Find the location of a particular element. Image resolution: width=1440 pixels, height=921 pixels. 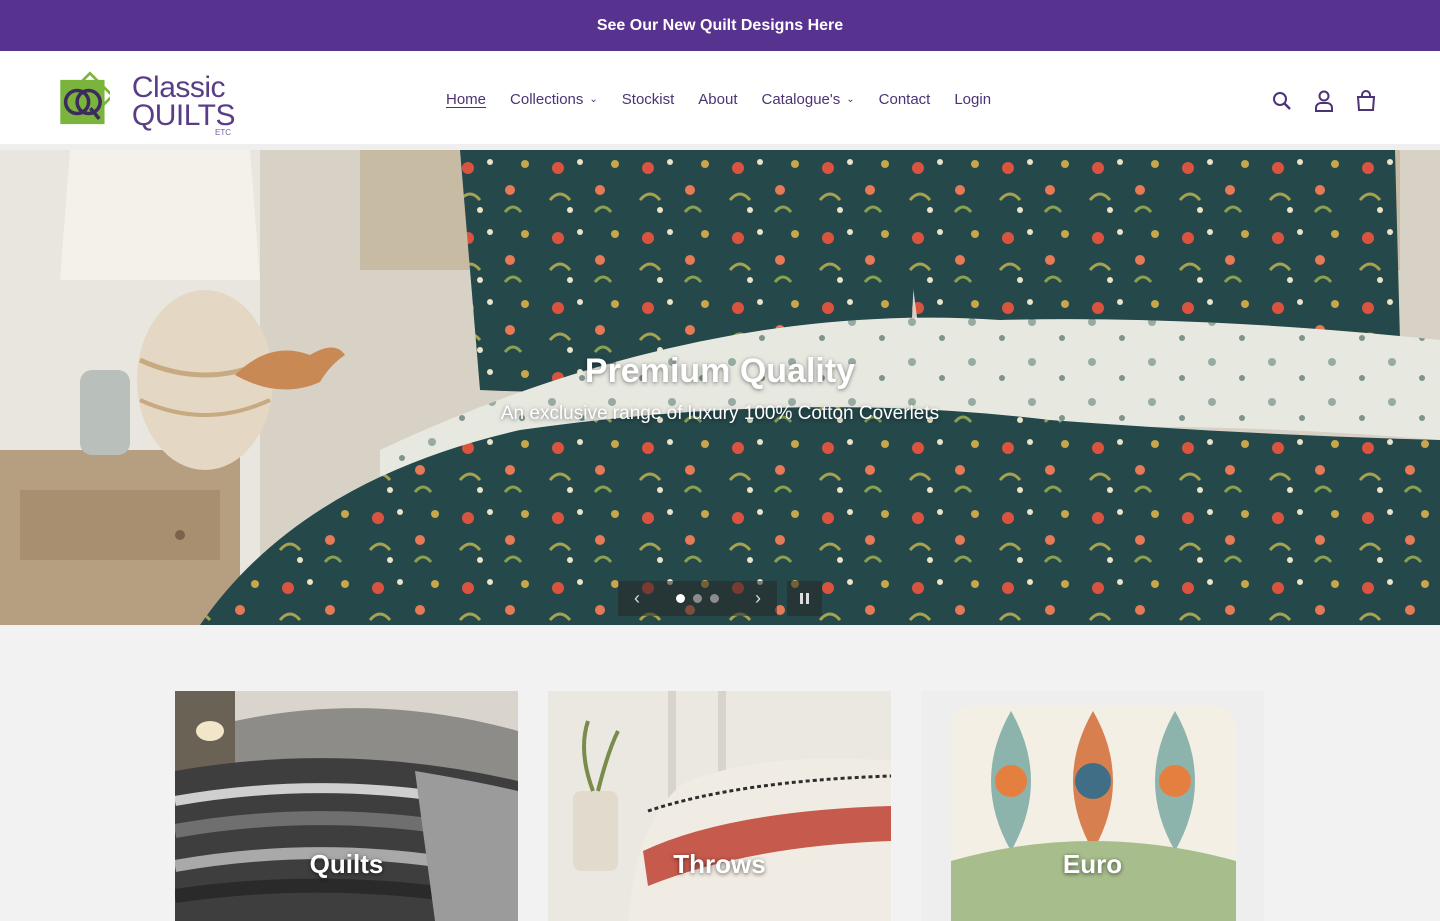

logo-wordmark: Classic QUILTS ETC is located at coordinates (183, 103).